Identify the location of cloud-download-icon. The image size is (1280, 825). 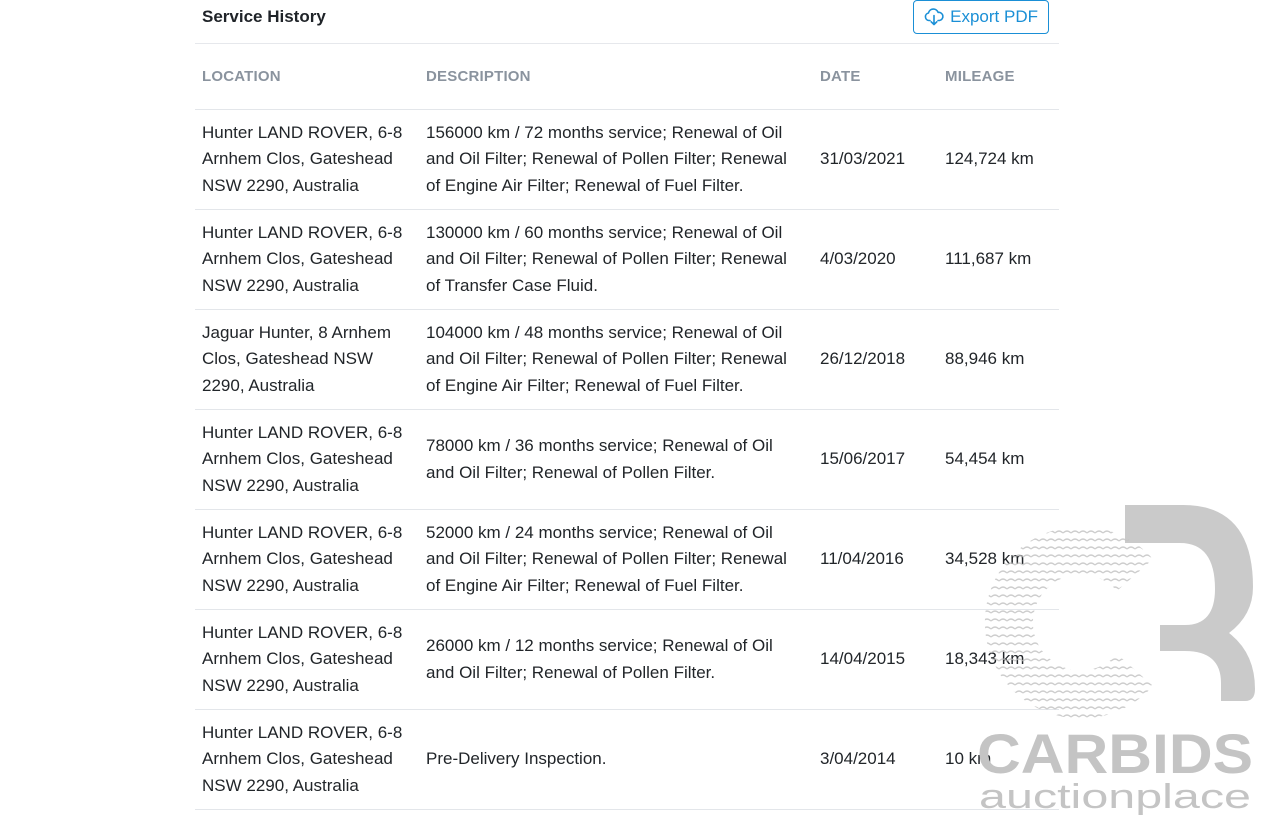
(934, 16).